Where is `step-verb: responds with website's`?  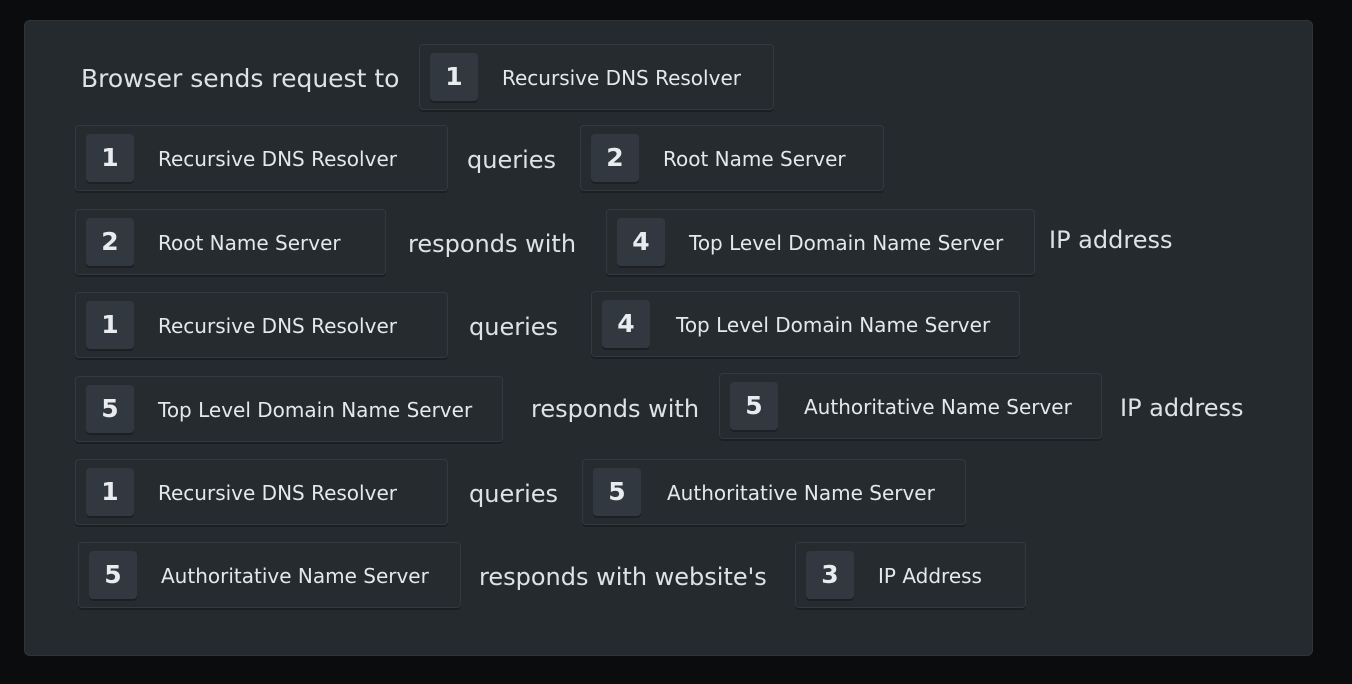 step-verb: responds with website's is located at coordinates (623, 577).